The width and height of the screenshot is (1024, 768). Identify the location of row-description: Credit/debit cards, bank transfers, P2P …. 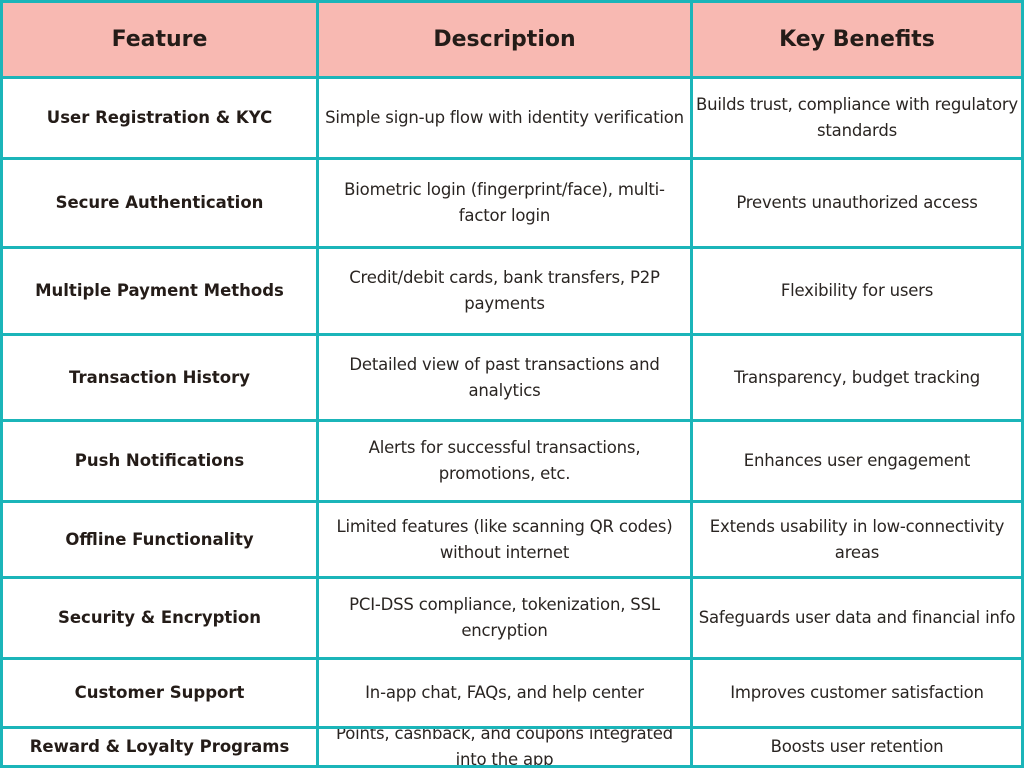
(504, 291).